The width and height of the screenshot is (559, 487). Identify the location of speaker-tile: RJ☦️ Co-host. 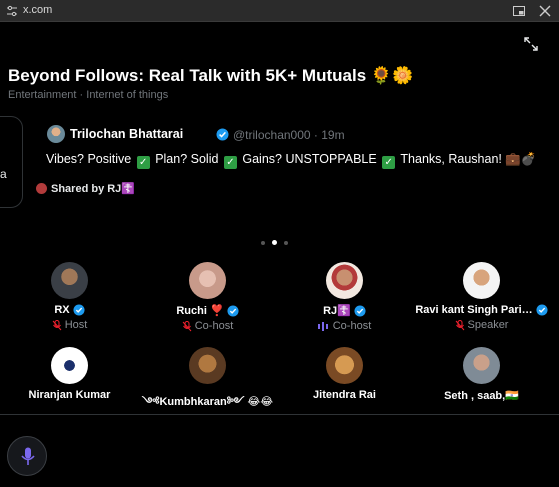
(344, 297).